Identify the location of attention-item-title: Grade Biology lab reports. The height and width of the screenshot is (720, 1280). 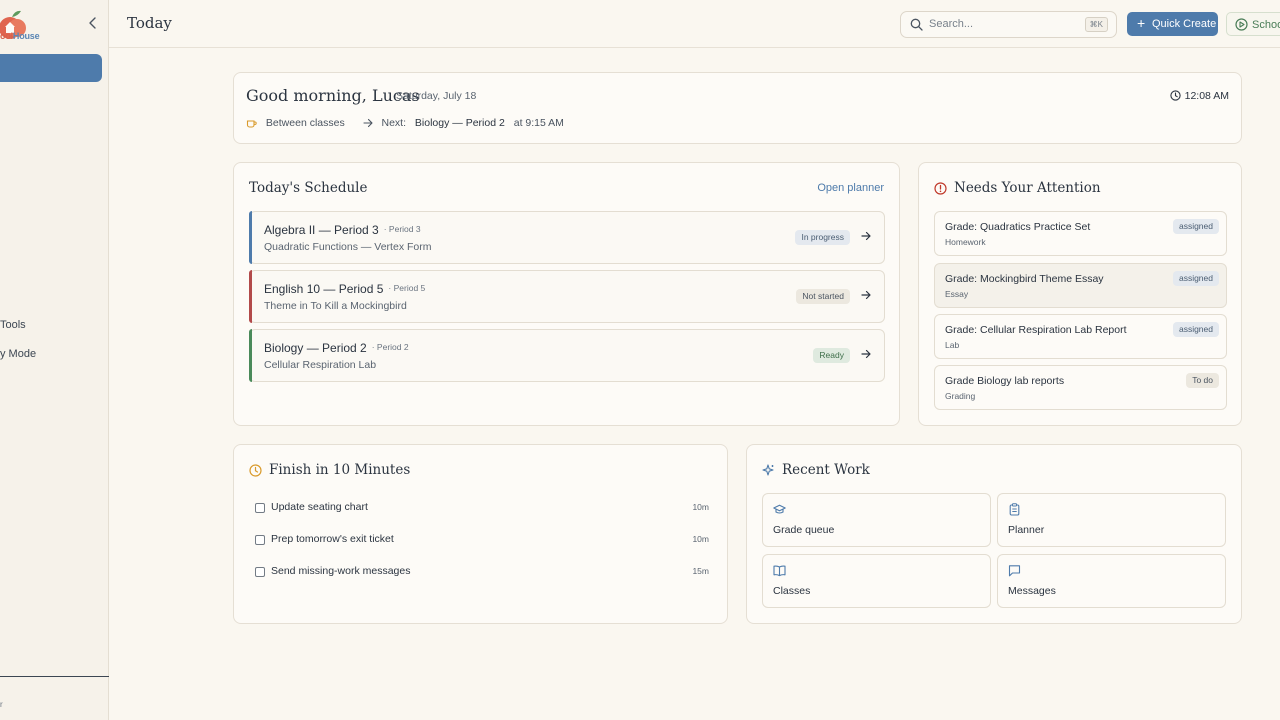
(1005, 381).